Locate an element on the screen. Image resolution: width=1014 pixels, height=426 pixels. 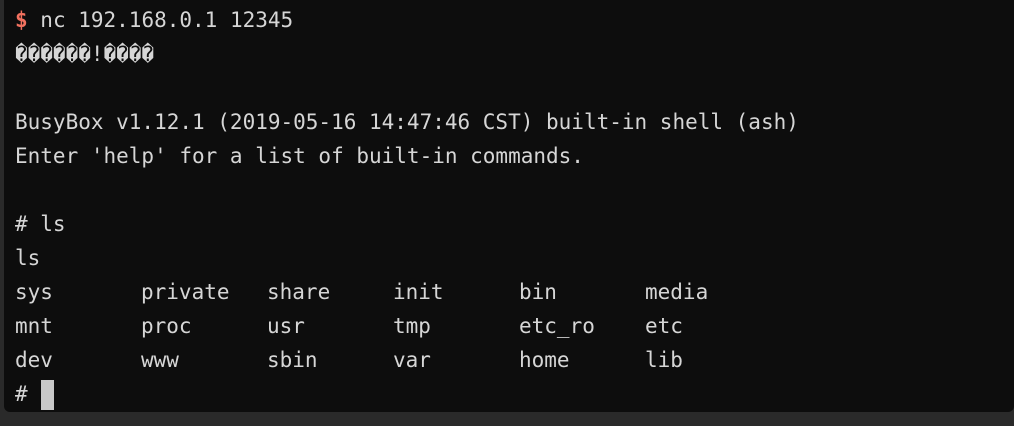
ls-entry: etc is located at coordinates (664, 326).